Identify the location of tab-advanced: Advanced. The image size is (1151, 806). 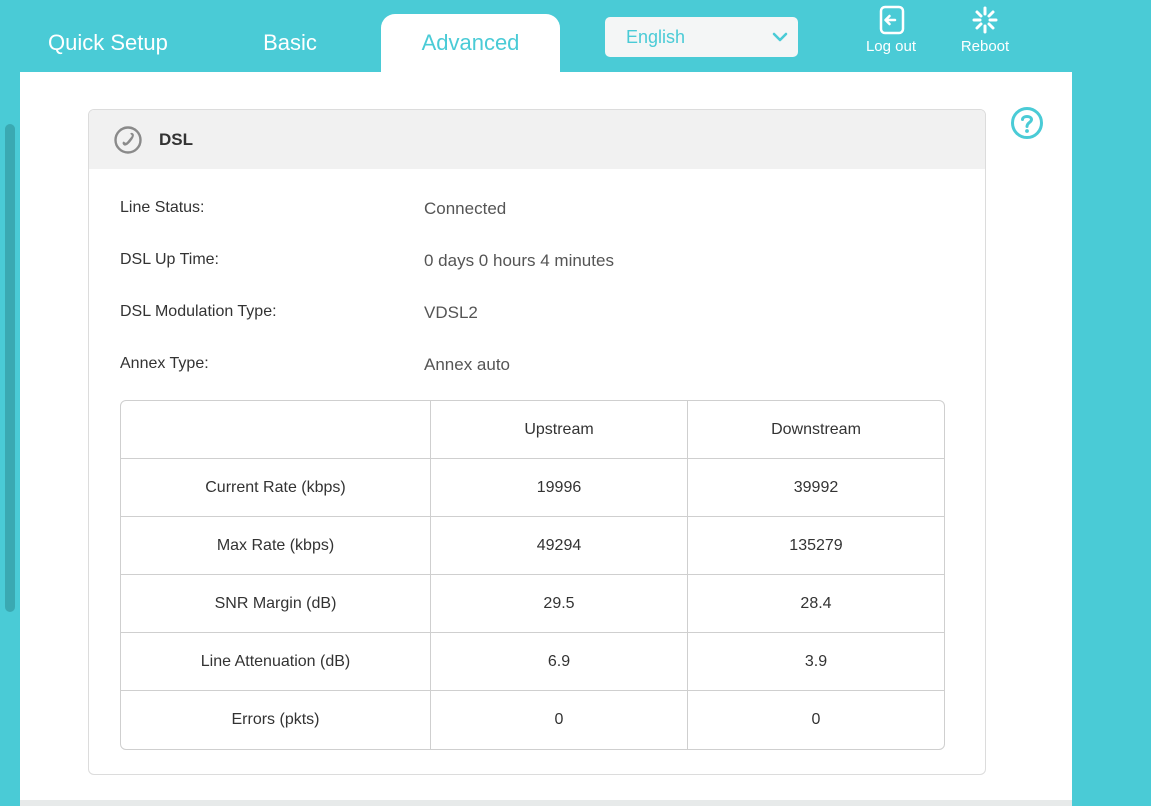
(470, 43).